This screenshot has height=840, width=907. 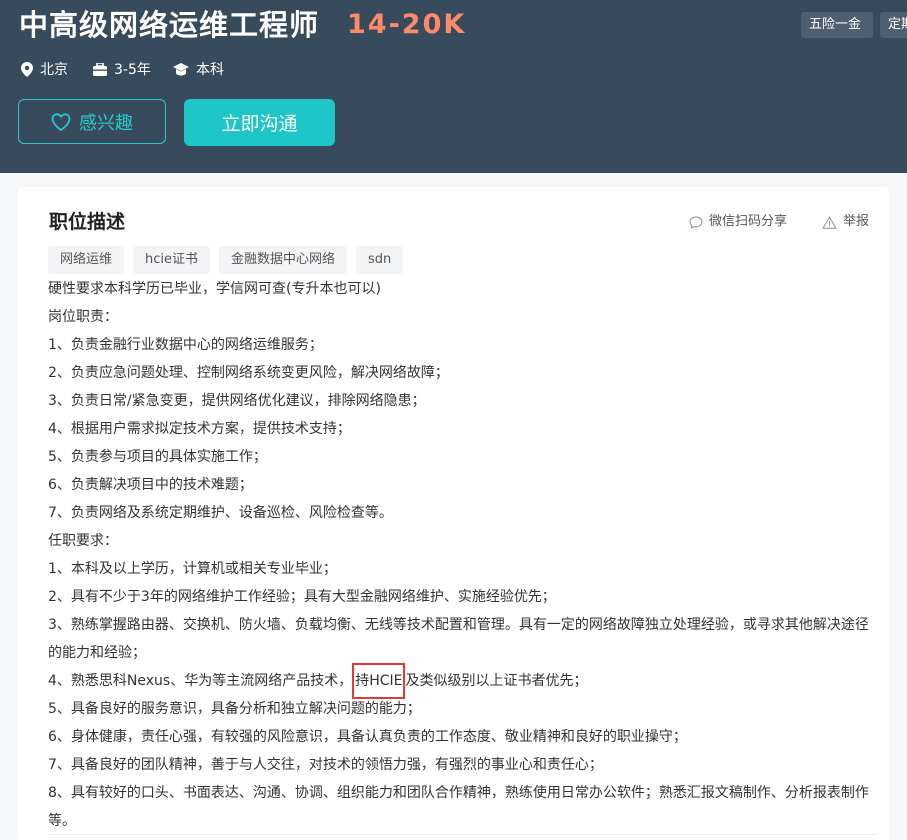 What do you see at coordinates (893, 25) in the screenshot?
I see `welfare-tag: 定期` at bounding box center [893, 25].